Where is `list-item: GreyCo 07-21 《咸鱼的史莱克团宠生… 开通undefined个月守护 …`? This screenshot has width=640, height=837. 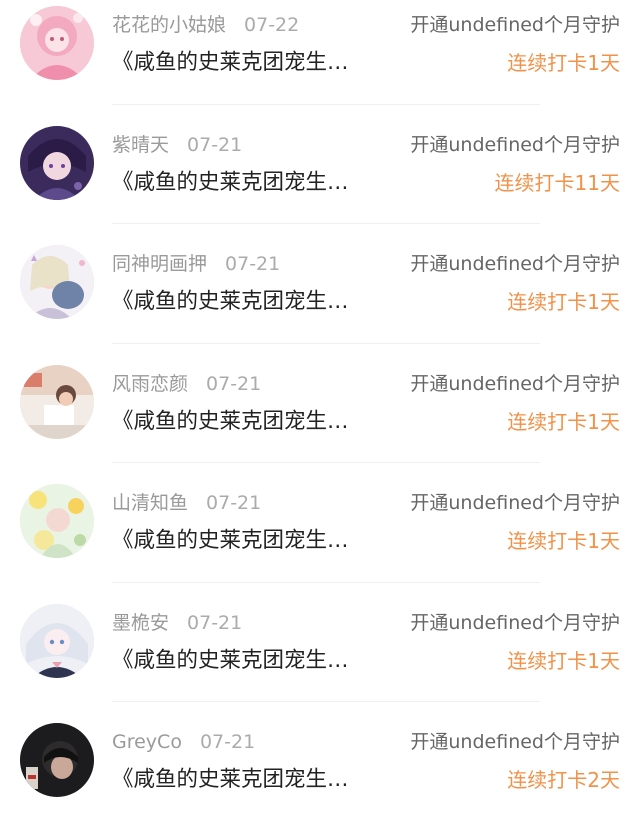
list-item: GreyCo 07-21 《咸鱼的史莱克团宠生… 开通undefined个月守护 … is located at coordinates (320, 777).